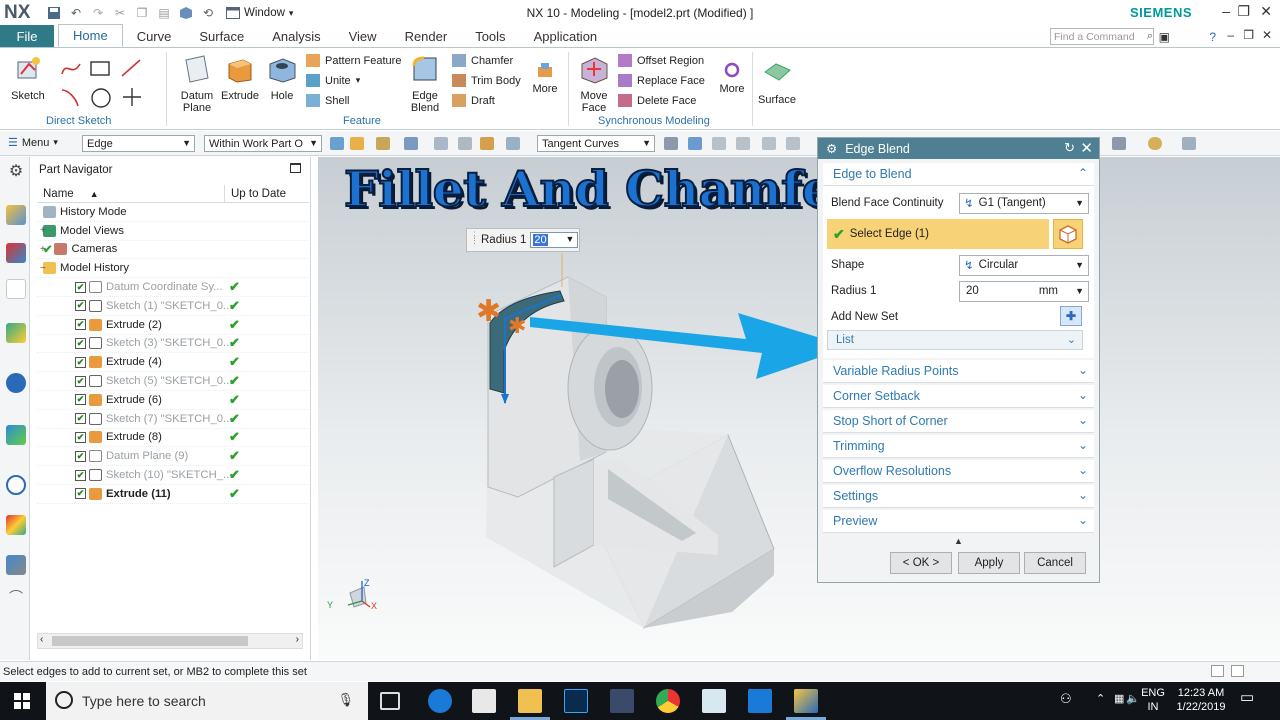  I want to click on trim-body-button: Trim Body, so click(486, 80).